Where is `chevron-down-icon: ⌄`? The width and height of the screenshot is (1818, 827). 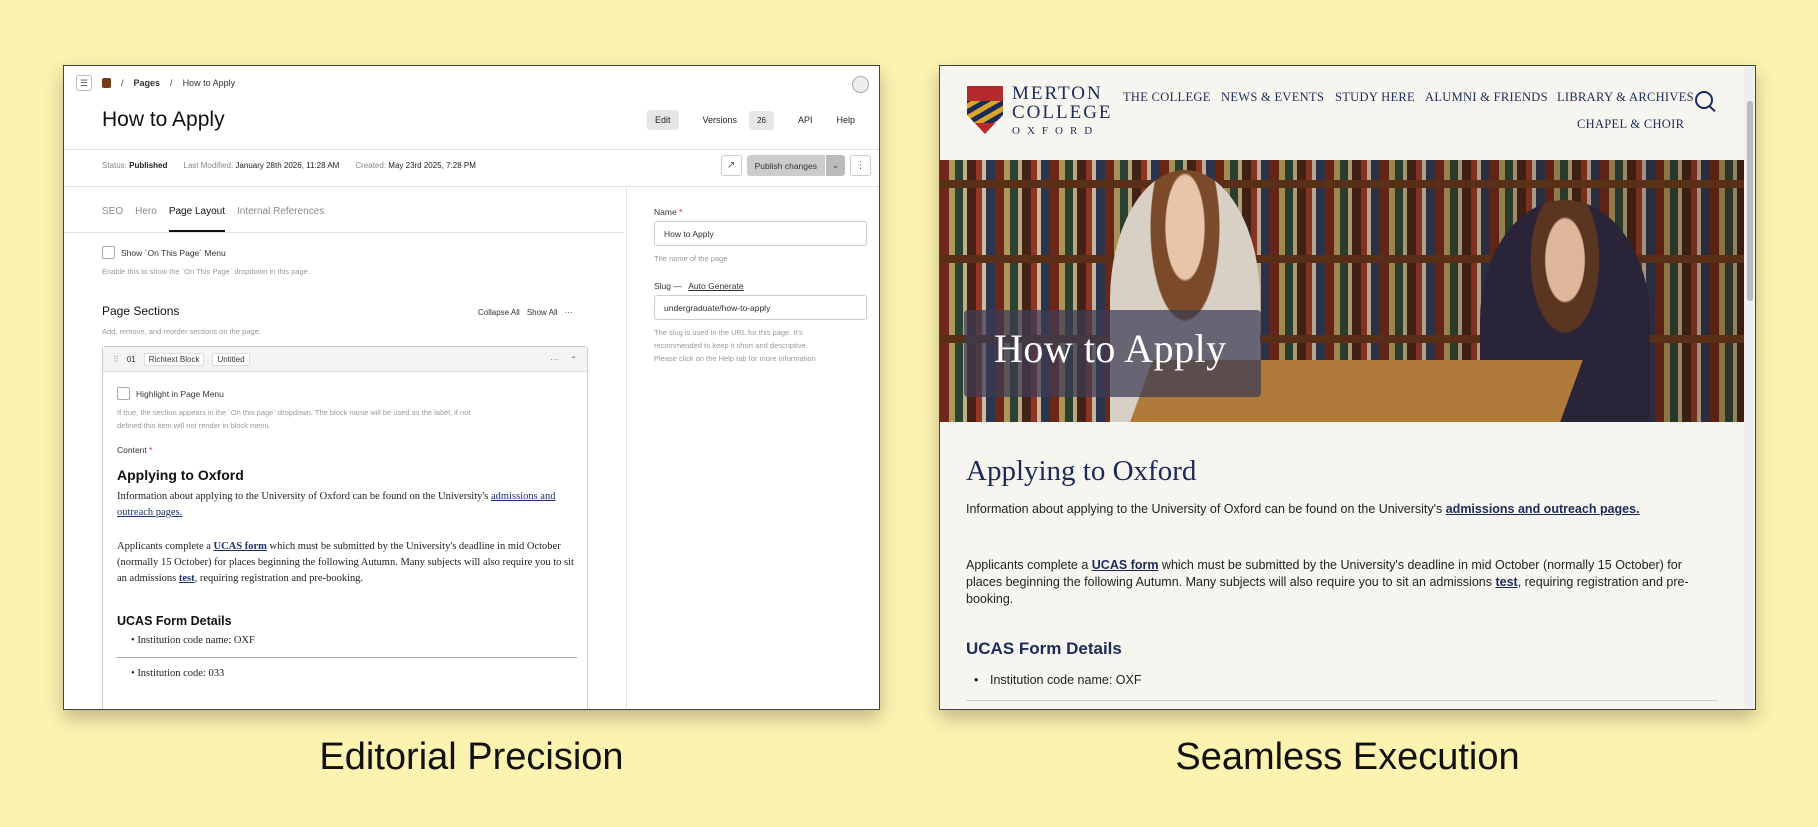
chevron-down-icon: ⌄ is located at coordinates (835, 165).